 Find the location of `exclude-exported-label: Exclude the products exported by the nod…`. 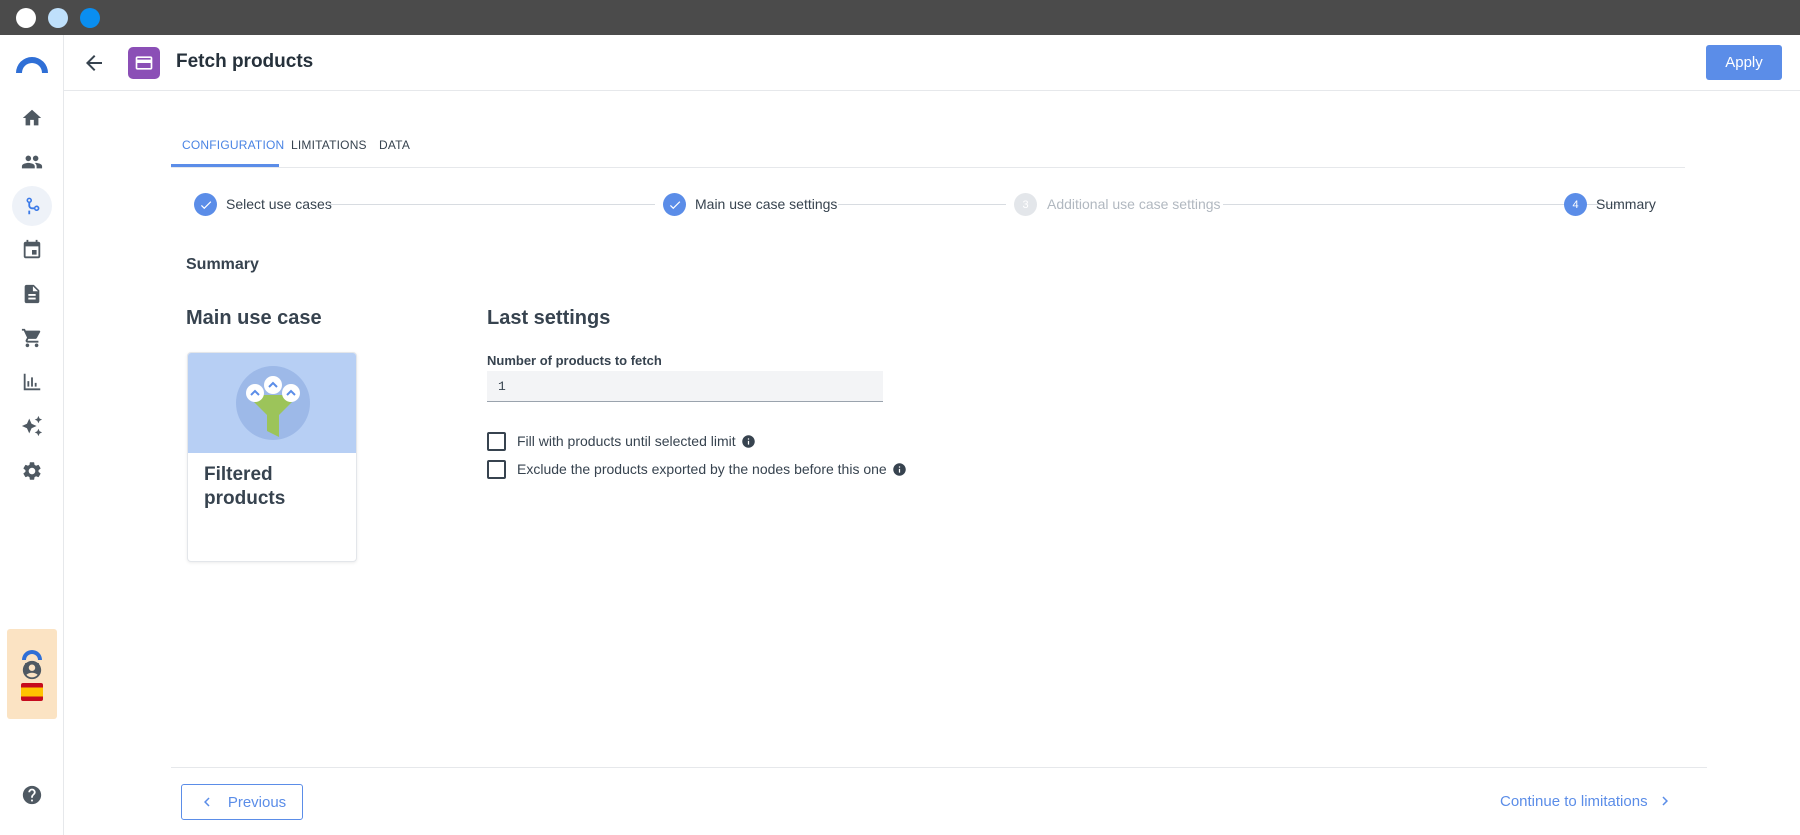

exclude-exported-label: Exclude the products exported by the nod… is located at coordinates (702, 469).